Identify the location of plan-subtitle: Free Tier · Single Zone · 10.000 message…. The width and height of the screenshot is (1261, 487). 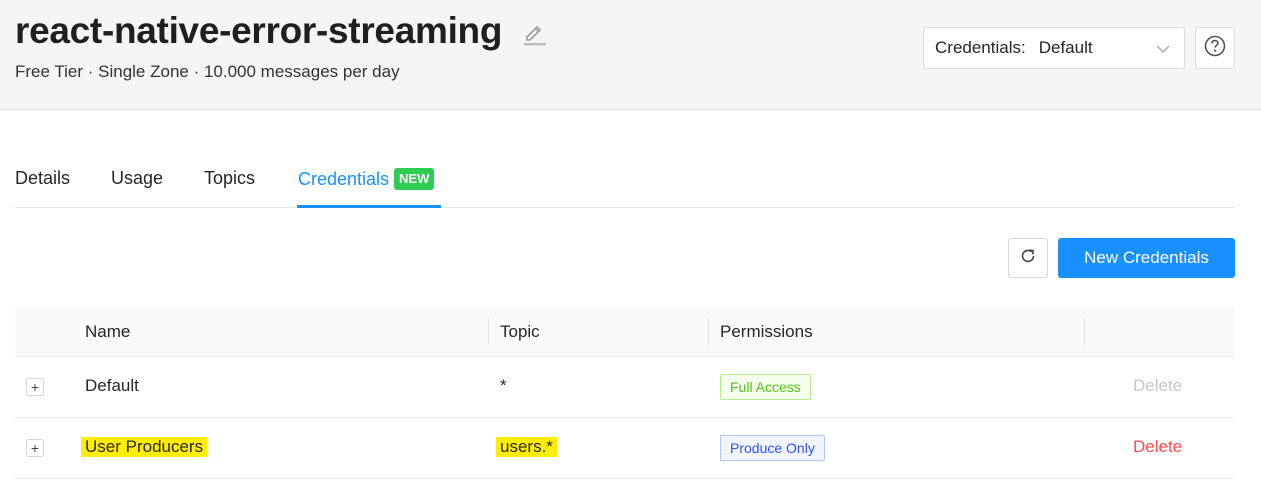
(207, 71).